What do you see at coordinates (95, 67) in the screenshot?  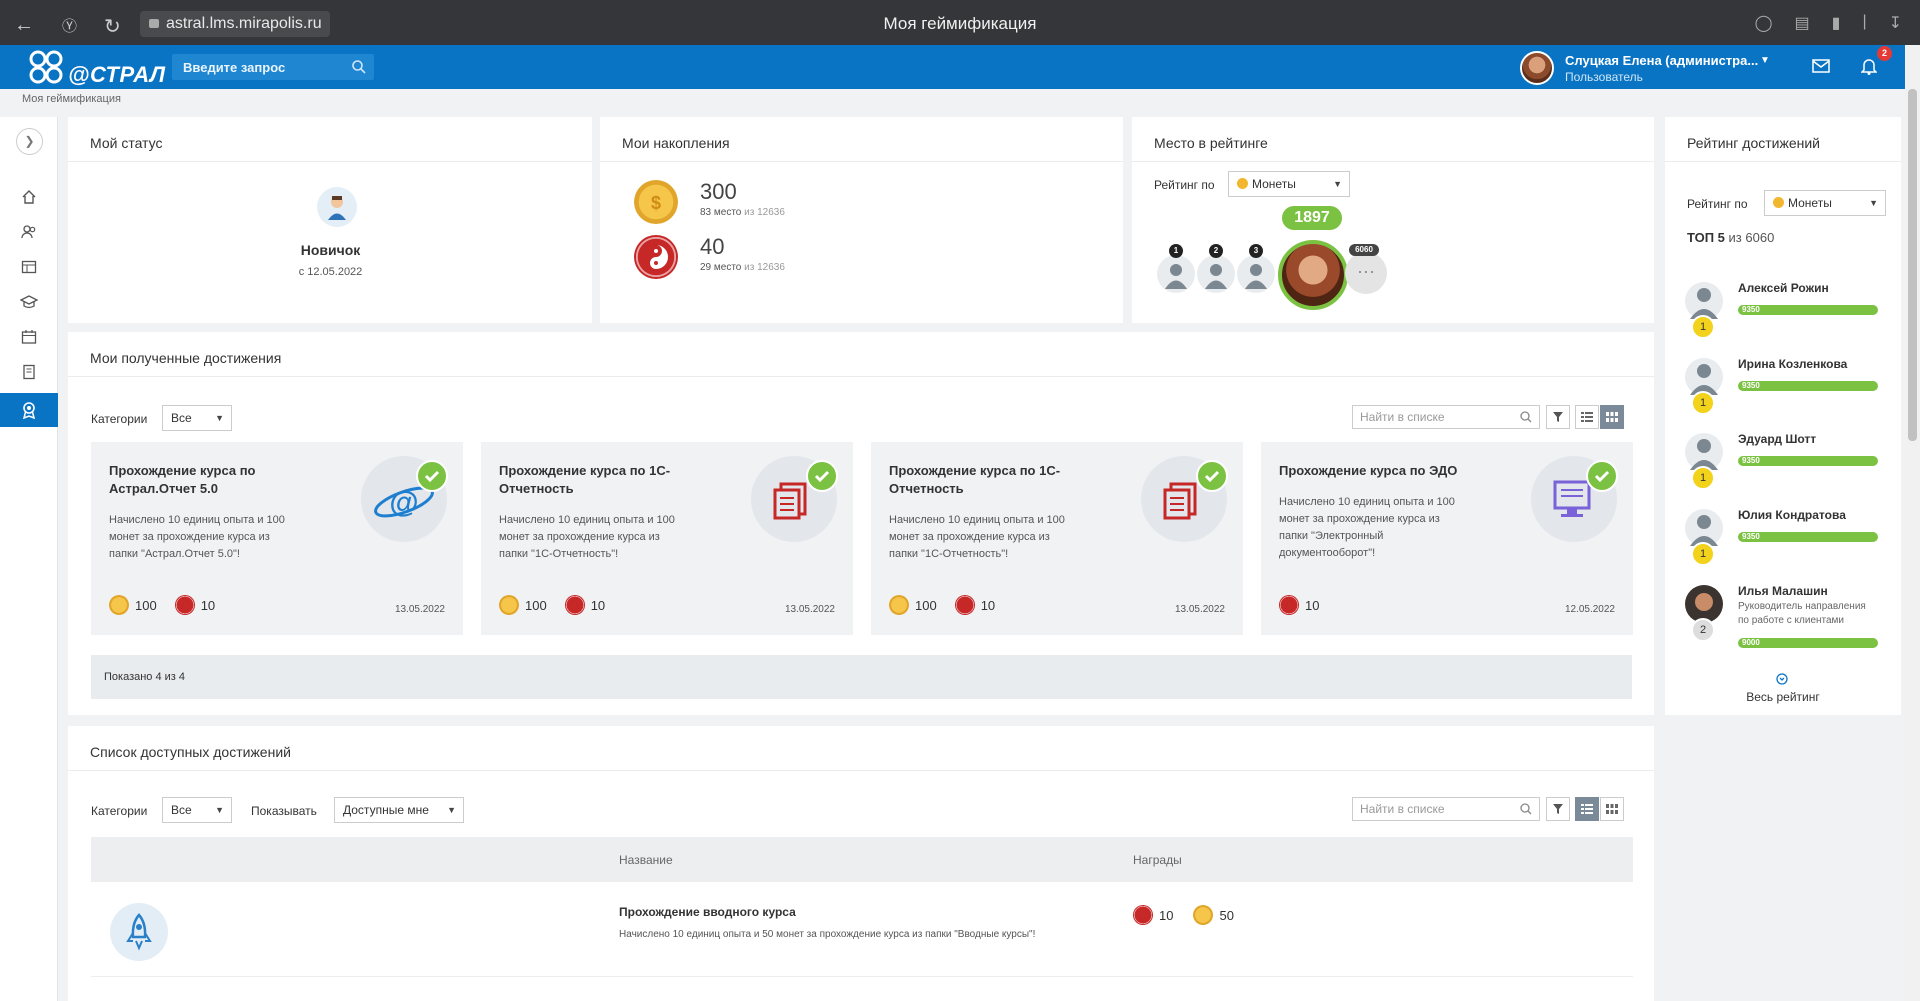 I see `astral-logo: @СТРАЛ` at bounding box center [95, 67].